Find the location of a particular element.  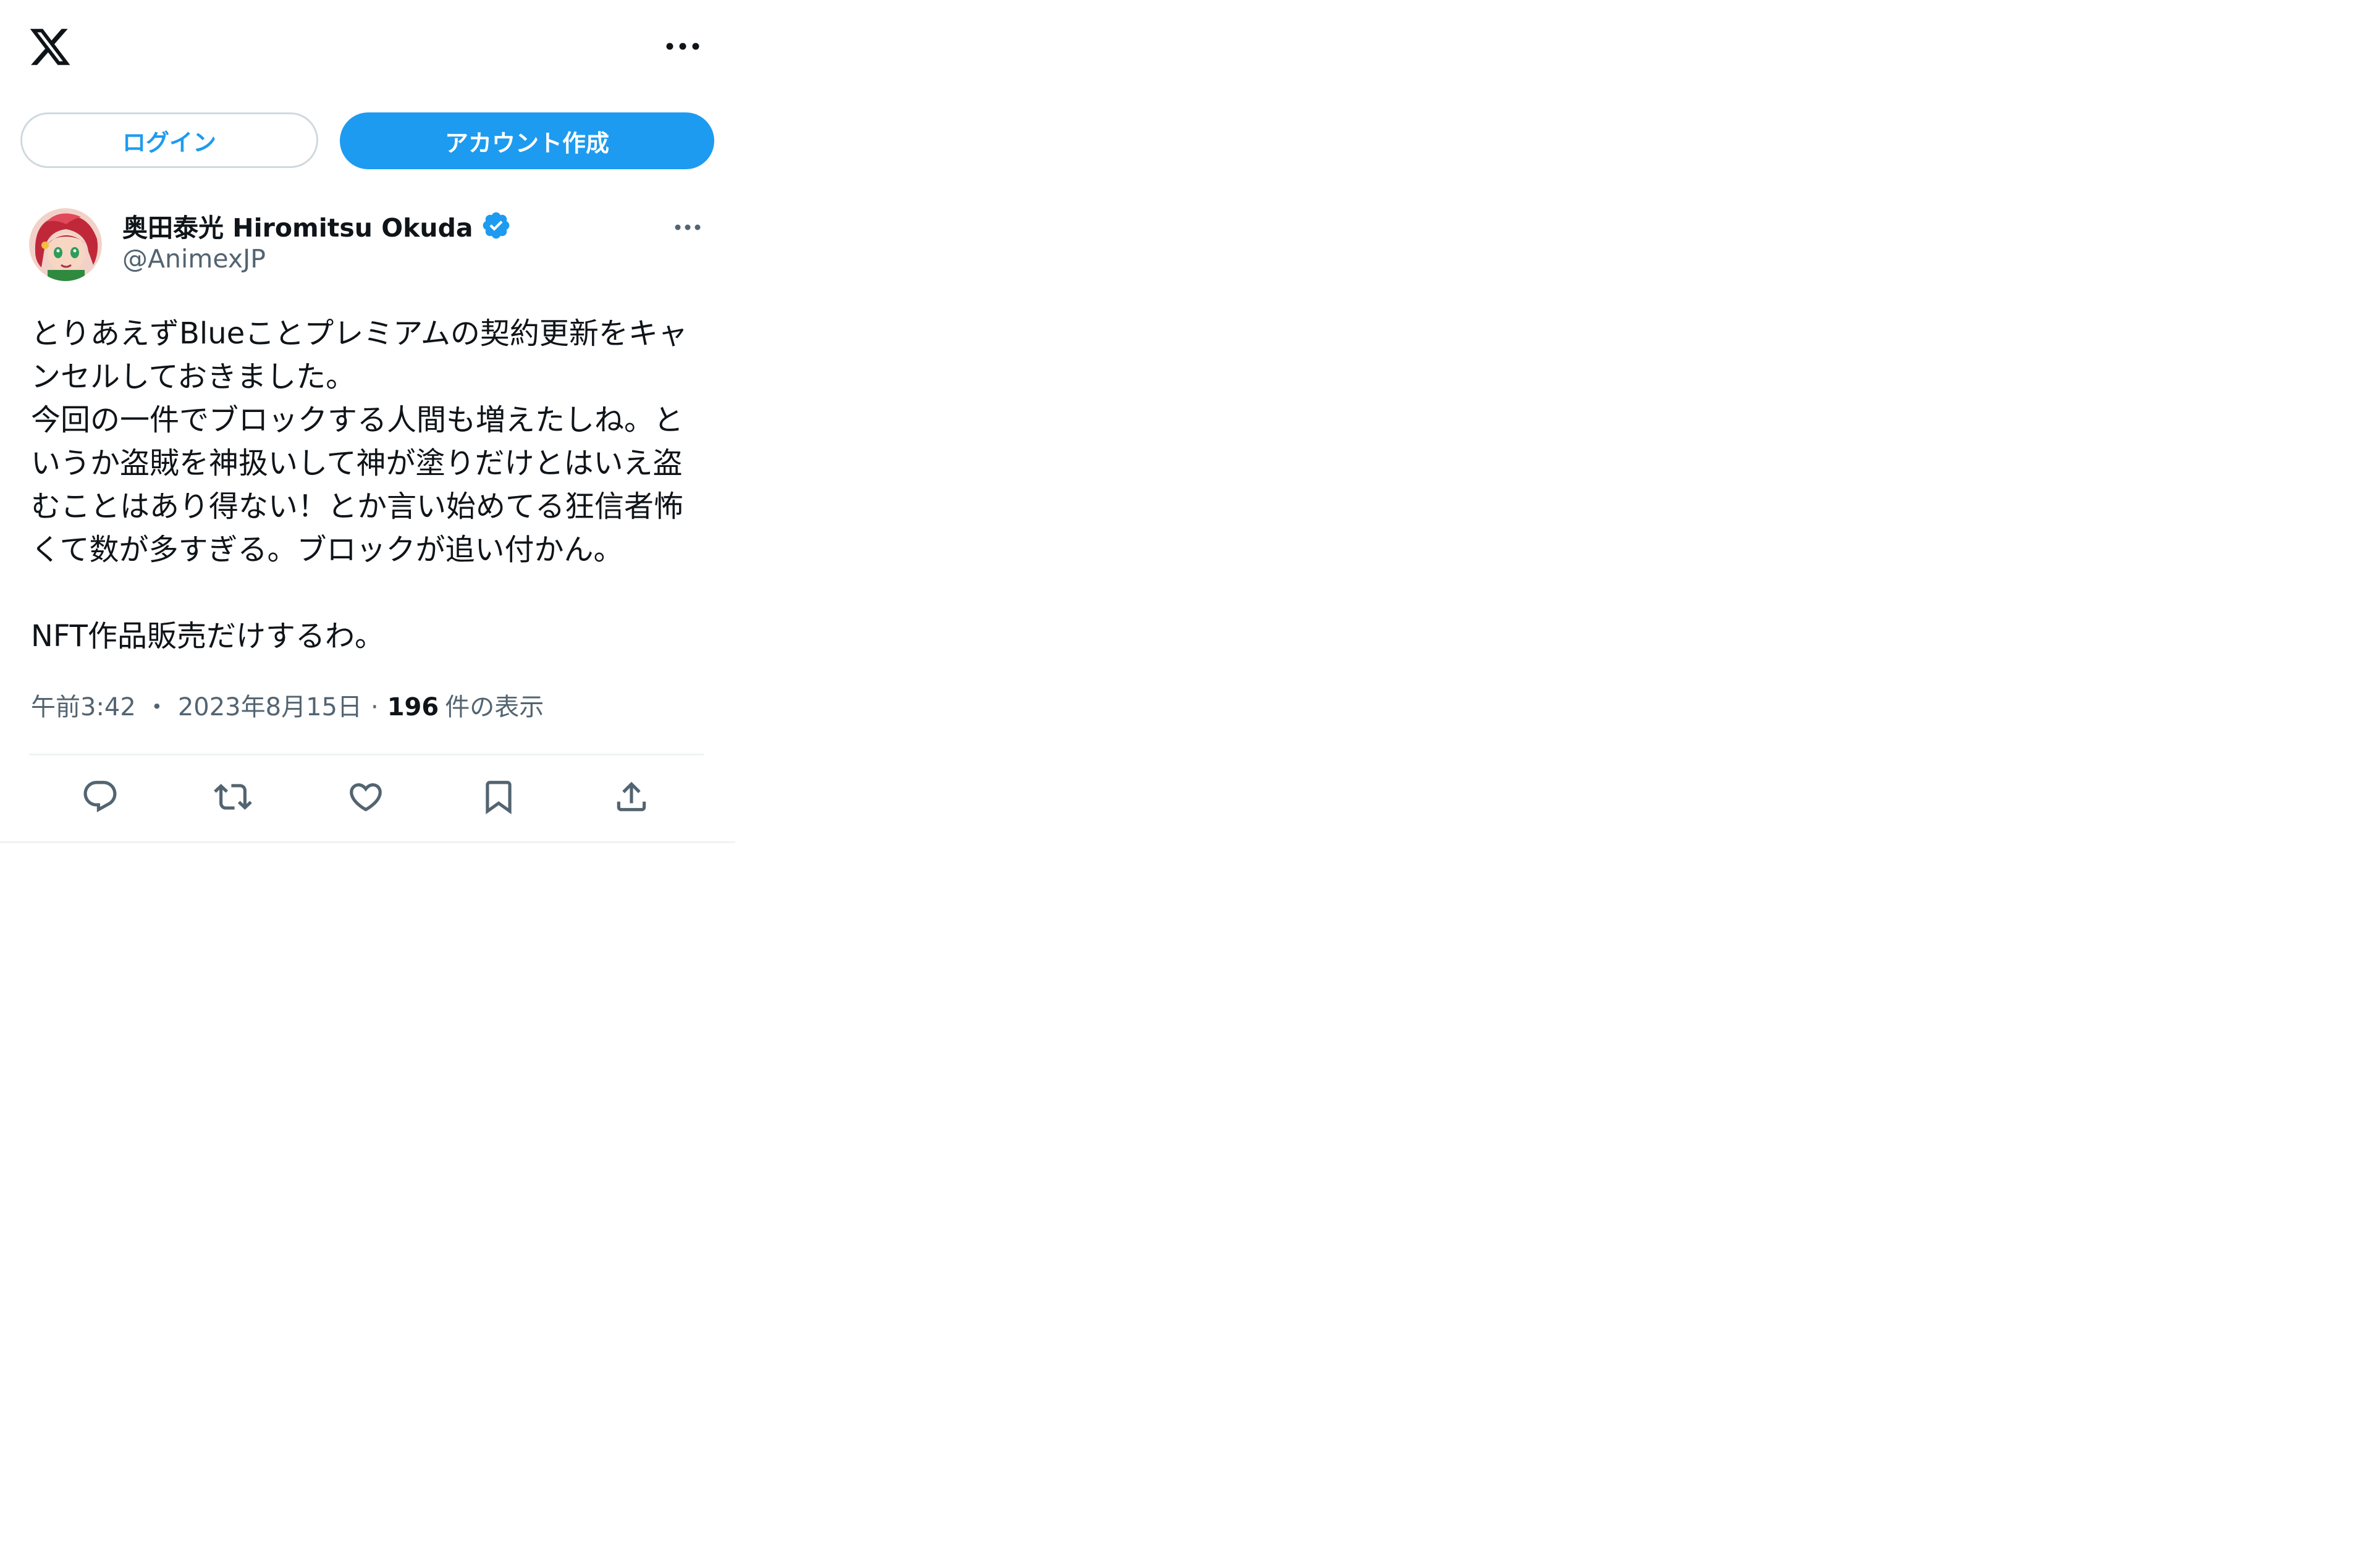

tweet-more-options-icon is located at coordinates (687, 227).